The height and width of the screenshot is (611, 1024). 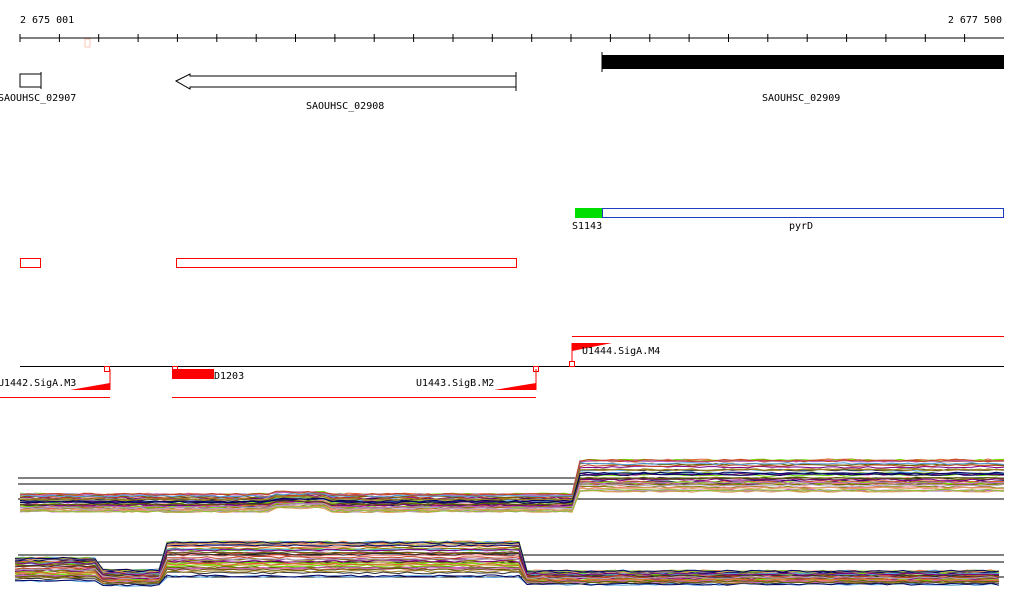 I want to click on promoter-U1442: U1442.SigA.M3, so click(x=55, y=378).